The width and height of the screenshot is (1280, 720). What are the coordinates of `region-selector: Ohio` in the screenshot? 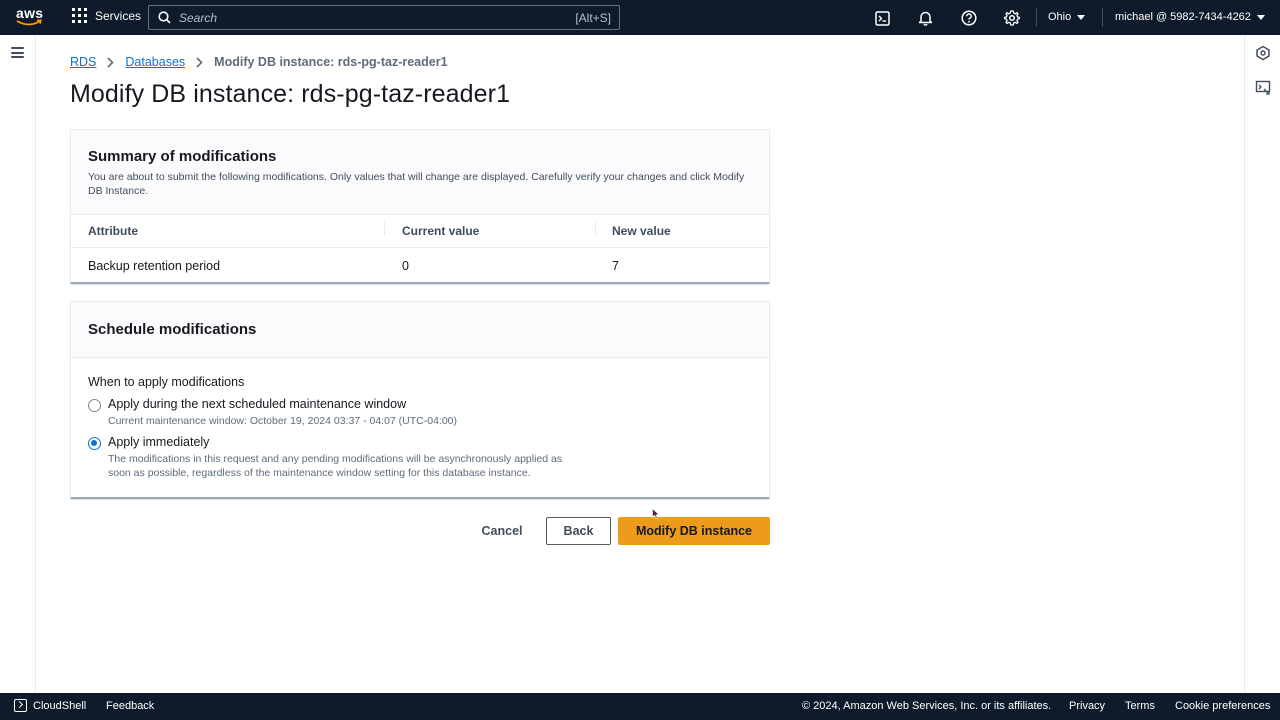 It's located at (1067, 17).